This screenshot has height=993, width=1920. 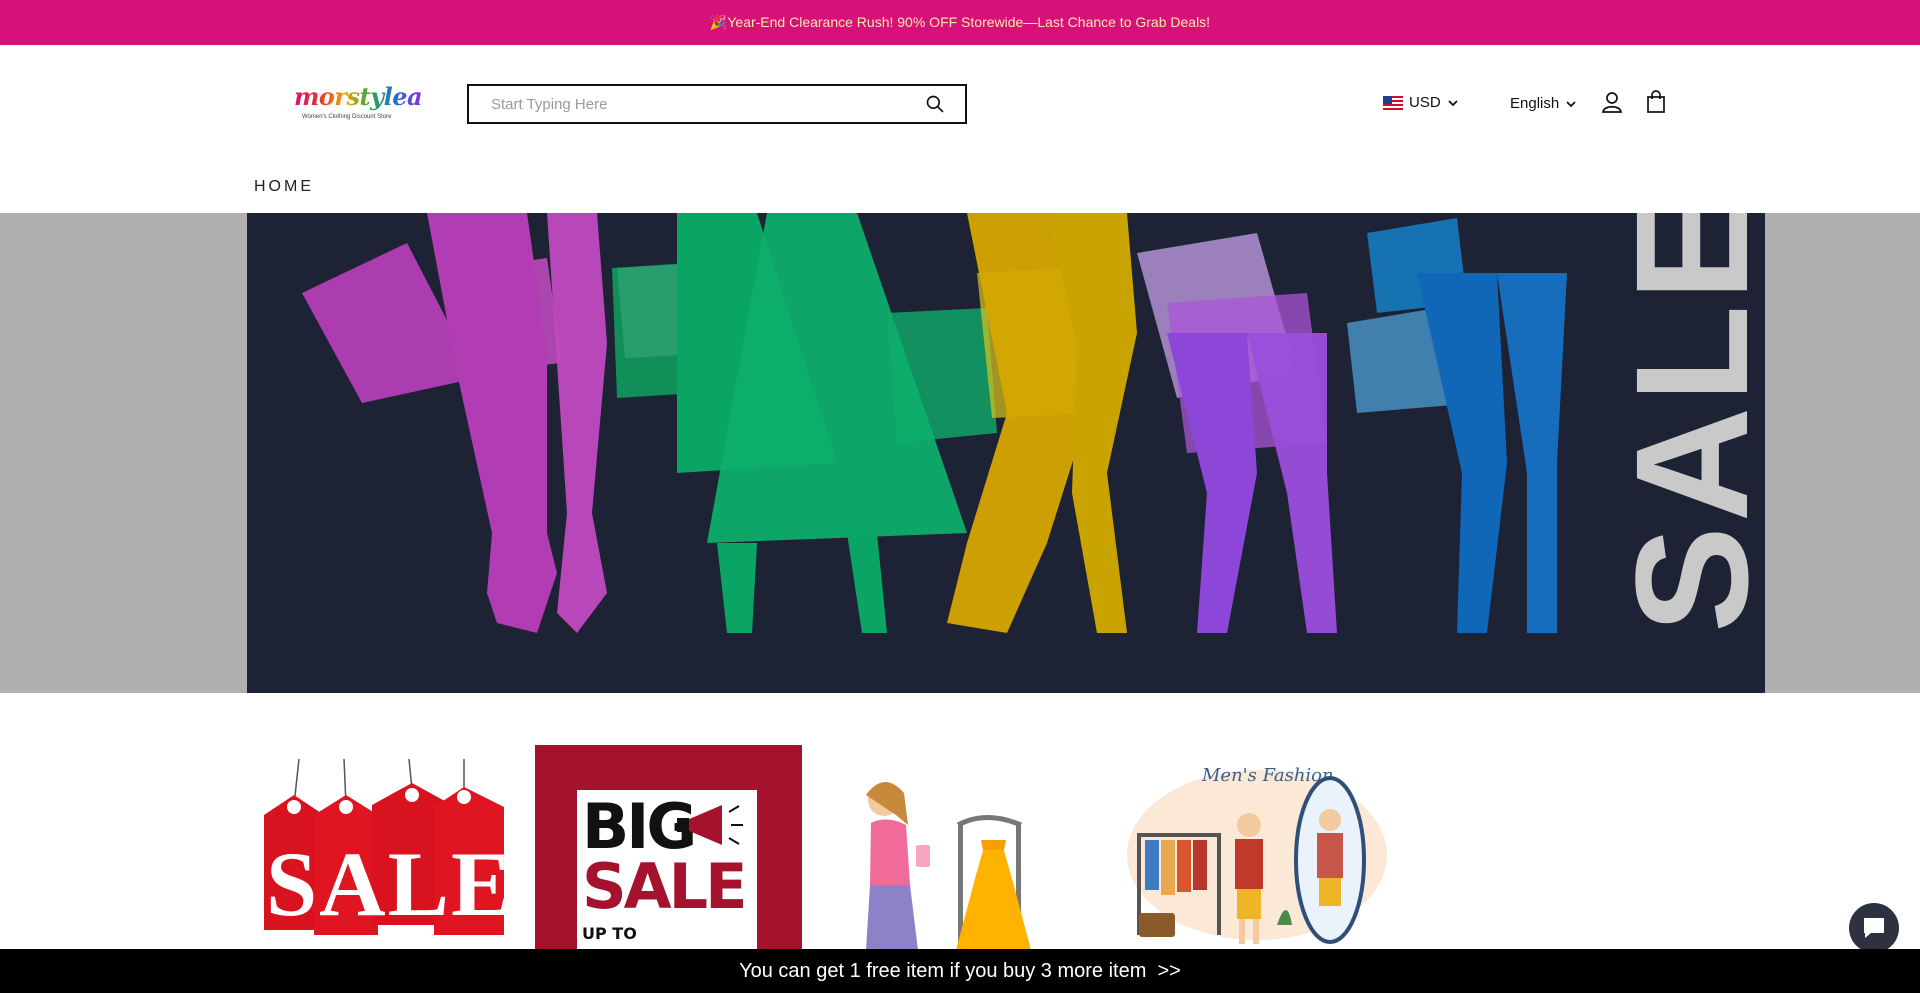 I want to click on promo-card-mens-fashion: Men's Fashion, so click(x=1253, y=847).